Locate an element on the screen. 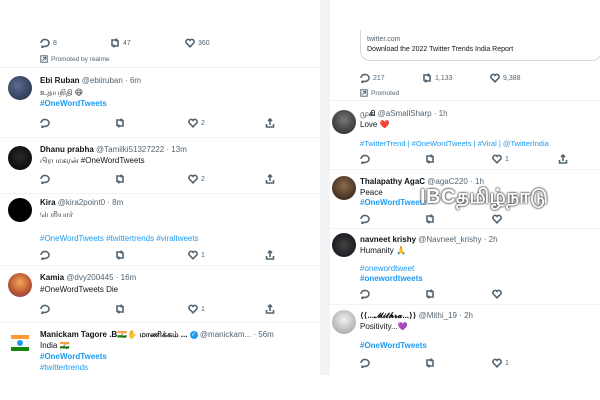  timestamp: · 16m is located at coordinates (126, 277).